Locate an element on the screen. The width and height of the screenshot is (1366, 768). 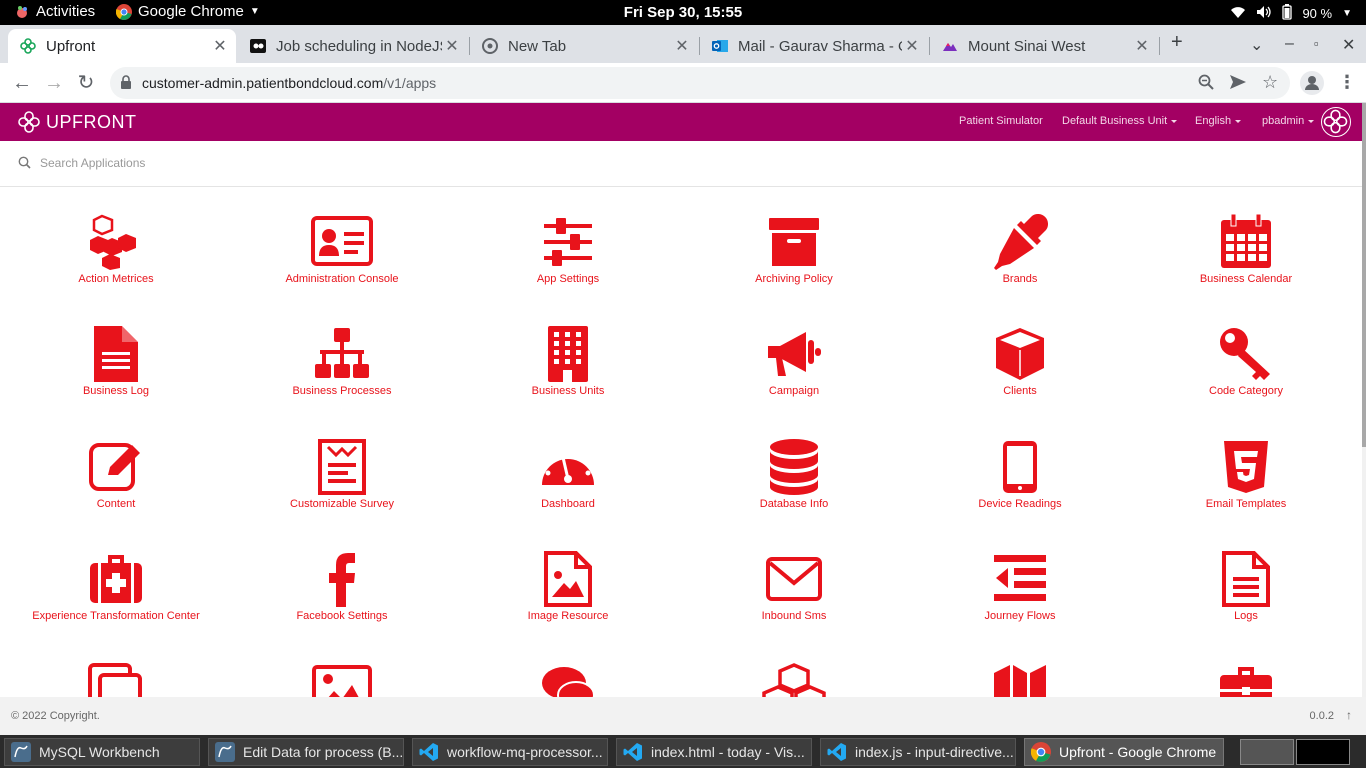
tab-mail: Mail - Gaurav Sharma - O ✕ is located at coordinates (814, 46).